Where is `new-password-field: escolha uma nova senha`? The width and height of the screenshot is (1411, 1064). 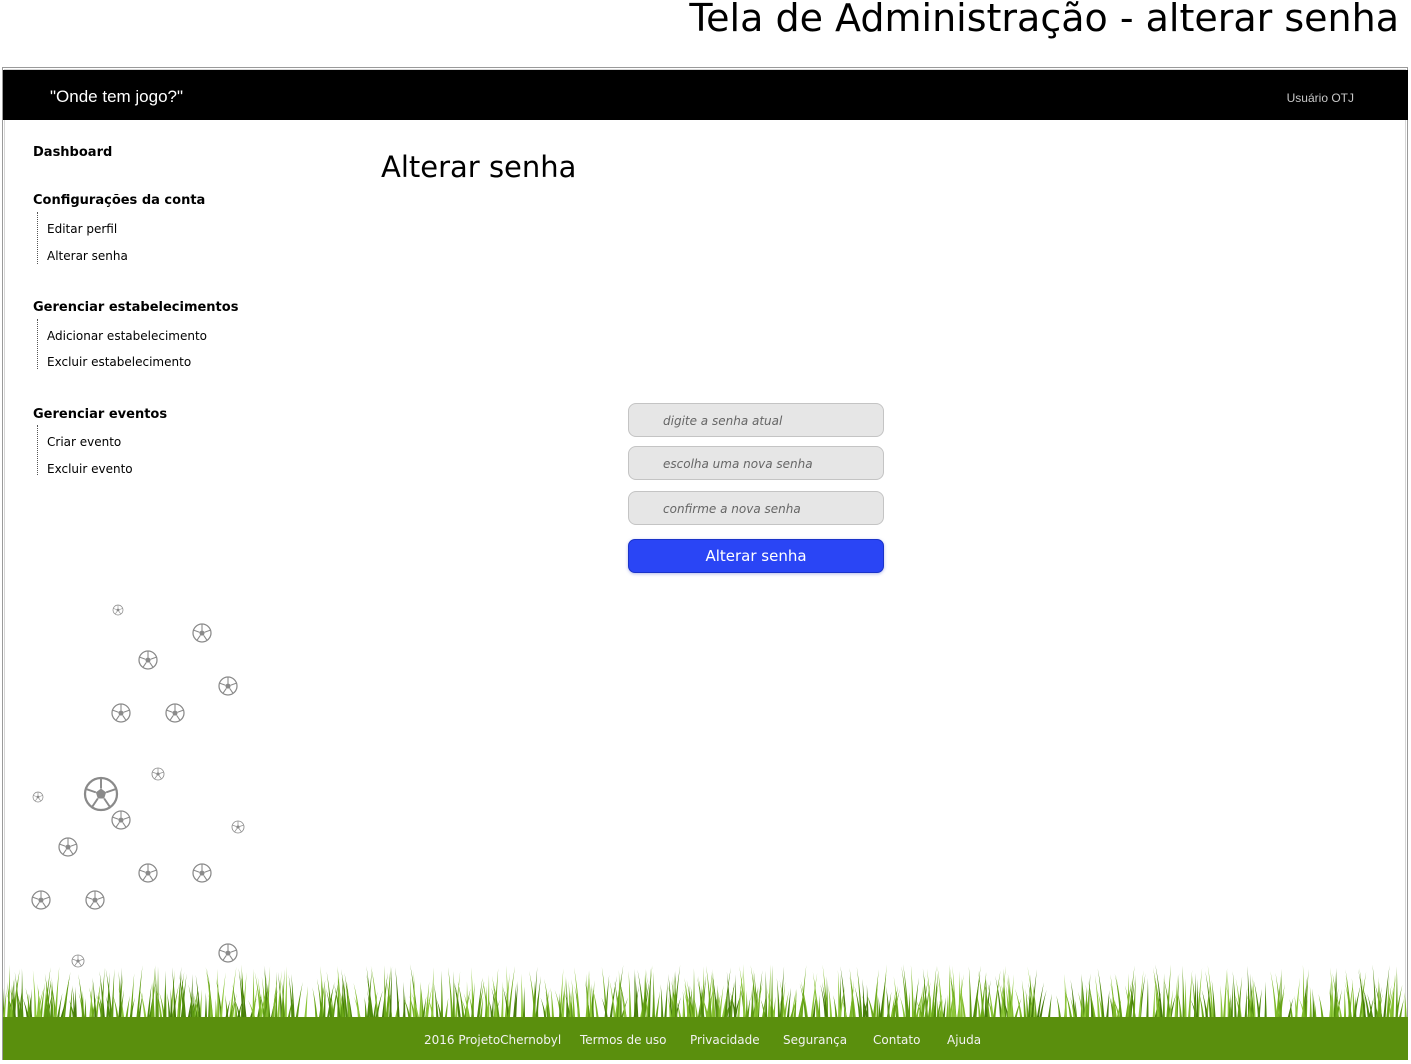 new-password-field: escolha uma nova senha is located at coordinates (756, 463).